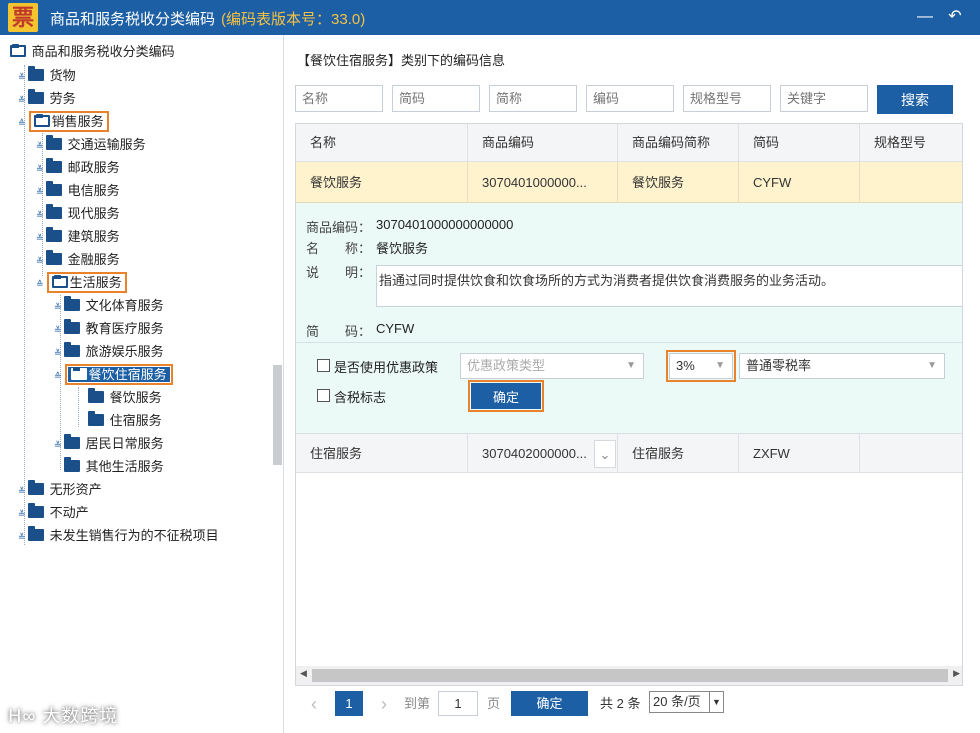 The height and width of the screenshot is (733, 980). I want to click on tree-item-construction: ≚ 建筑服务, so click(78, 237).